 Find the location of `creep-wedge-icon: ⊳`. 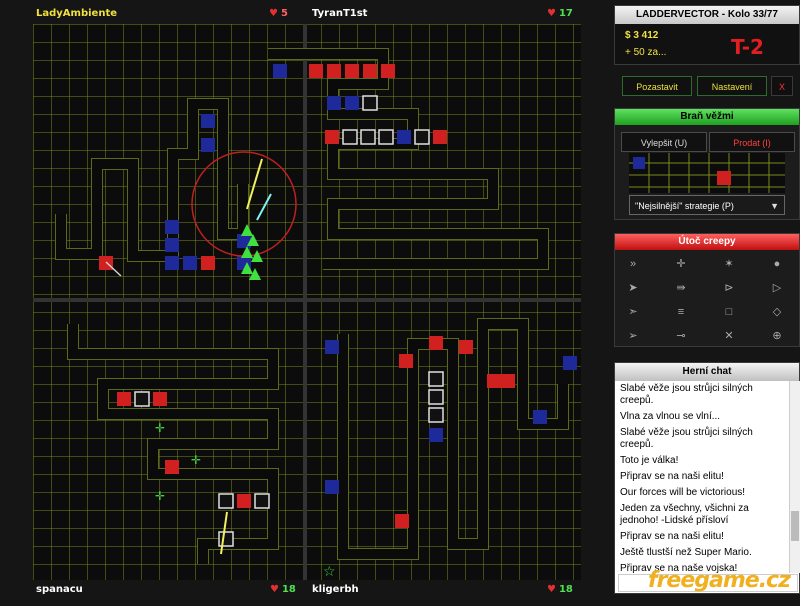

creep-wedge-icon: ⊳ is located at coordinates (729, 288).